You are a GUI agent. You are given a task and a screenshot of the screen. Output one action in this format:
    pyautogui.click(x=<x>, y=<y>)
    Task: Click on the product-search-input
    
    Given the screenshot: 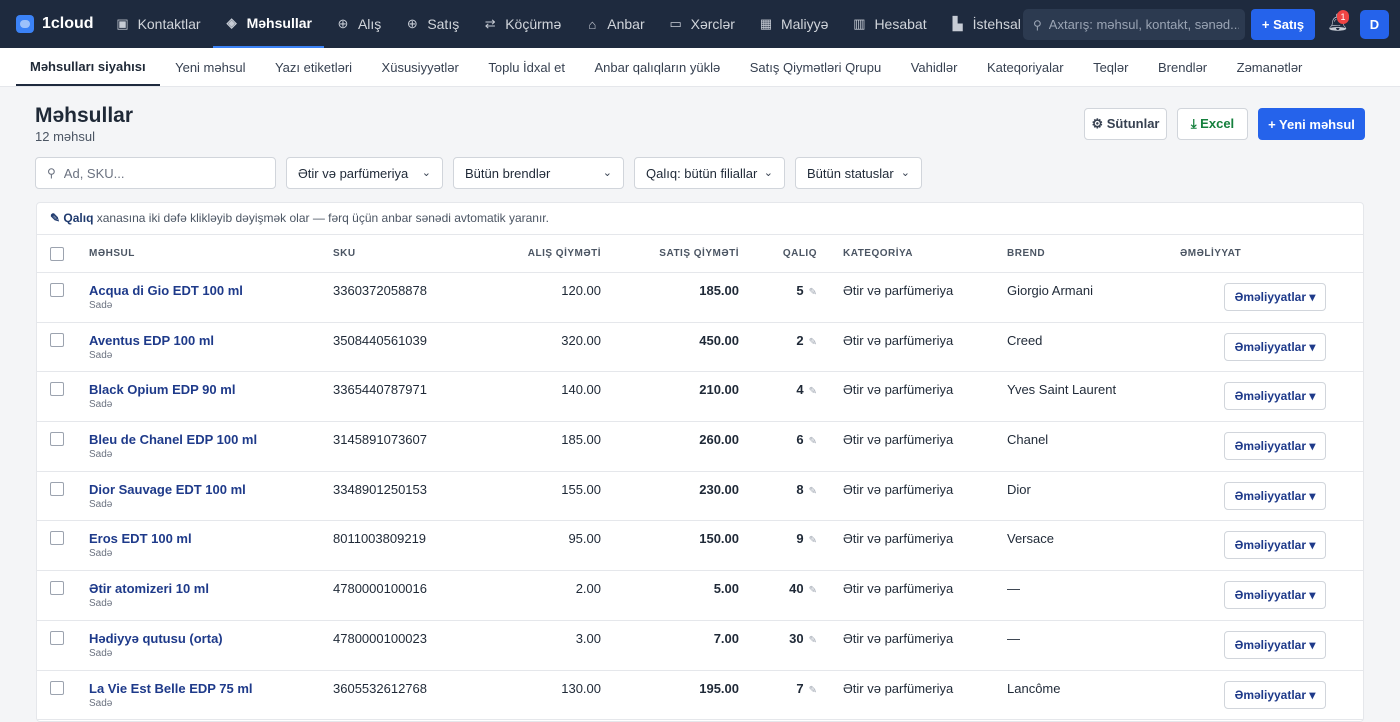 What is the action you would take?
    pyautogui.click(x=158, y=173)
    